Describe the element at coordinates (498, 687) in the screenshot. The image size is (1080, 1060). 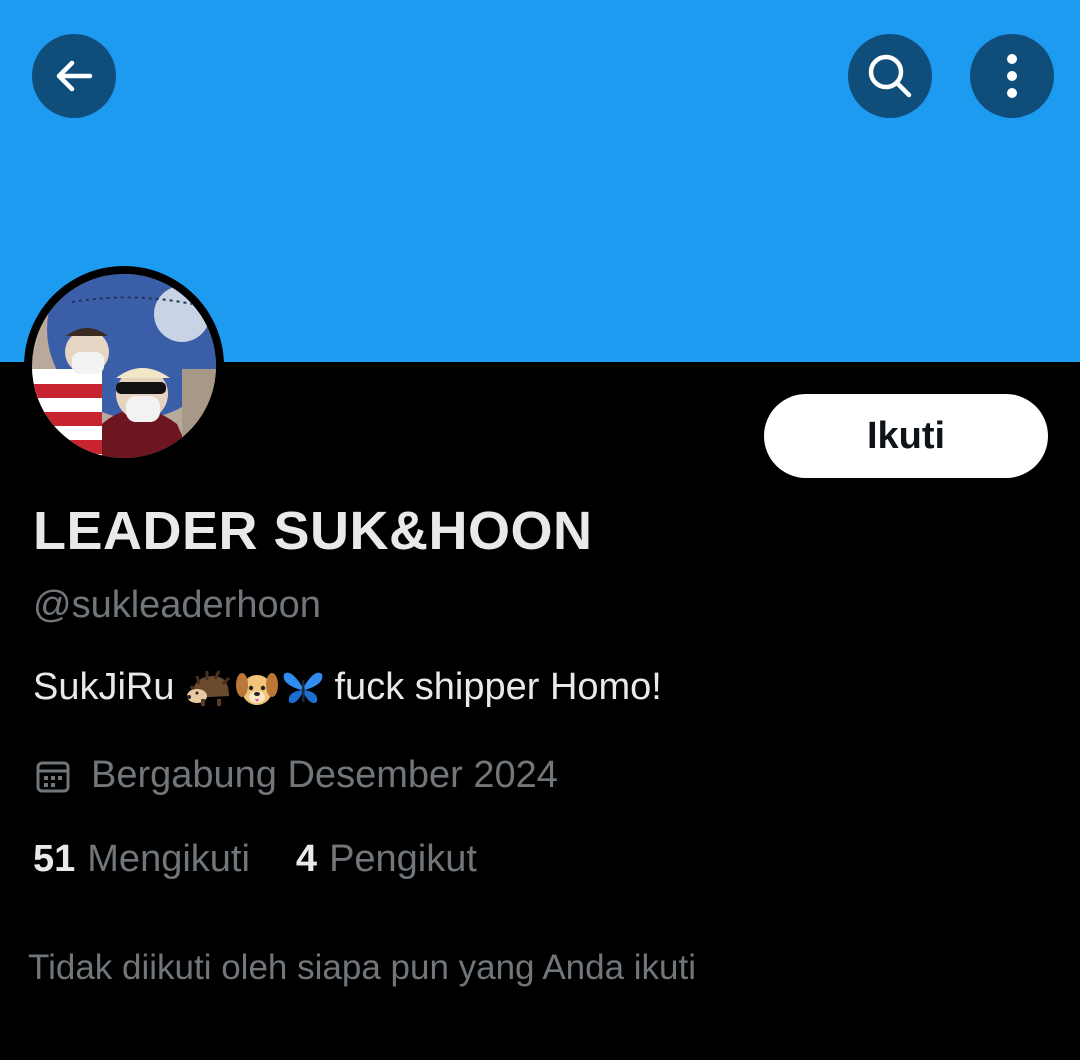
I see `bio-text-end: fuck shipper Homo!` at that location.